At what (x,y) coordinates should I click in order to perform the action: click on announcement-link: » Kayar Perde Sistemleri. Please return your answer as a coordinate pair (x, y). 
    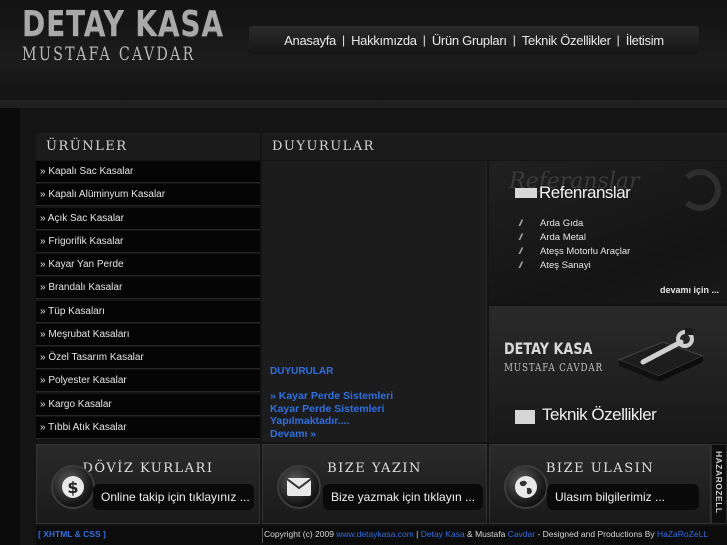
    Looking at the image, I should click on (331, 396).